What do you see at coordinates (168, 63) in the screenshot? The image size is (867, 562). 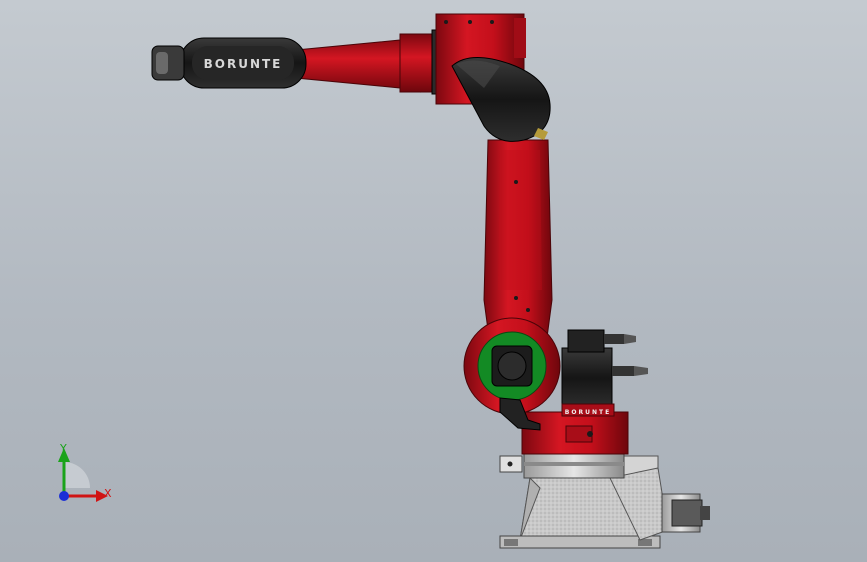 I see `tool-flange` at bounding box center [168, 63].